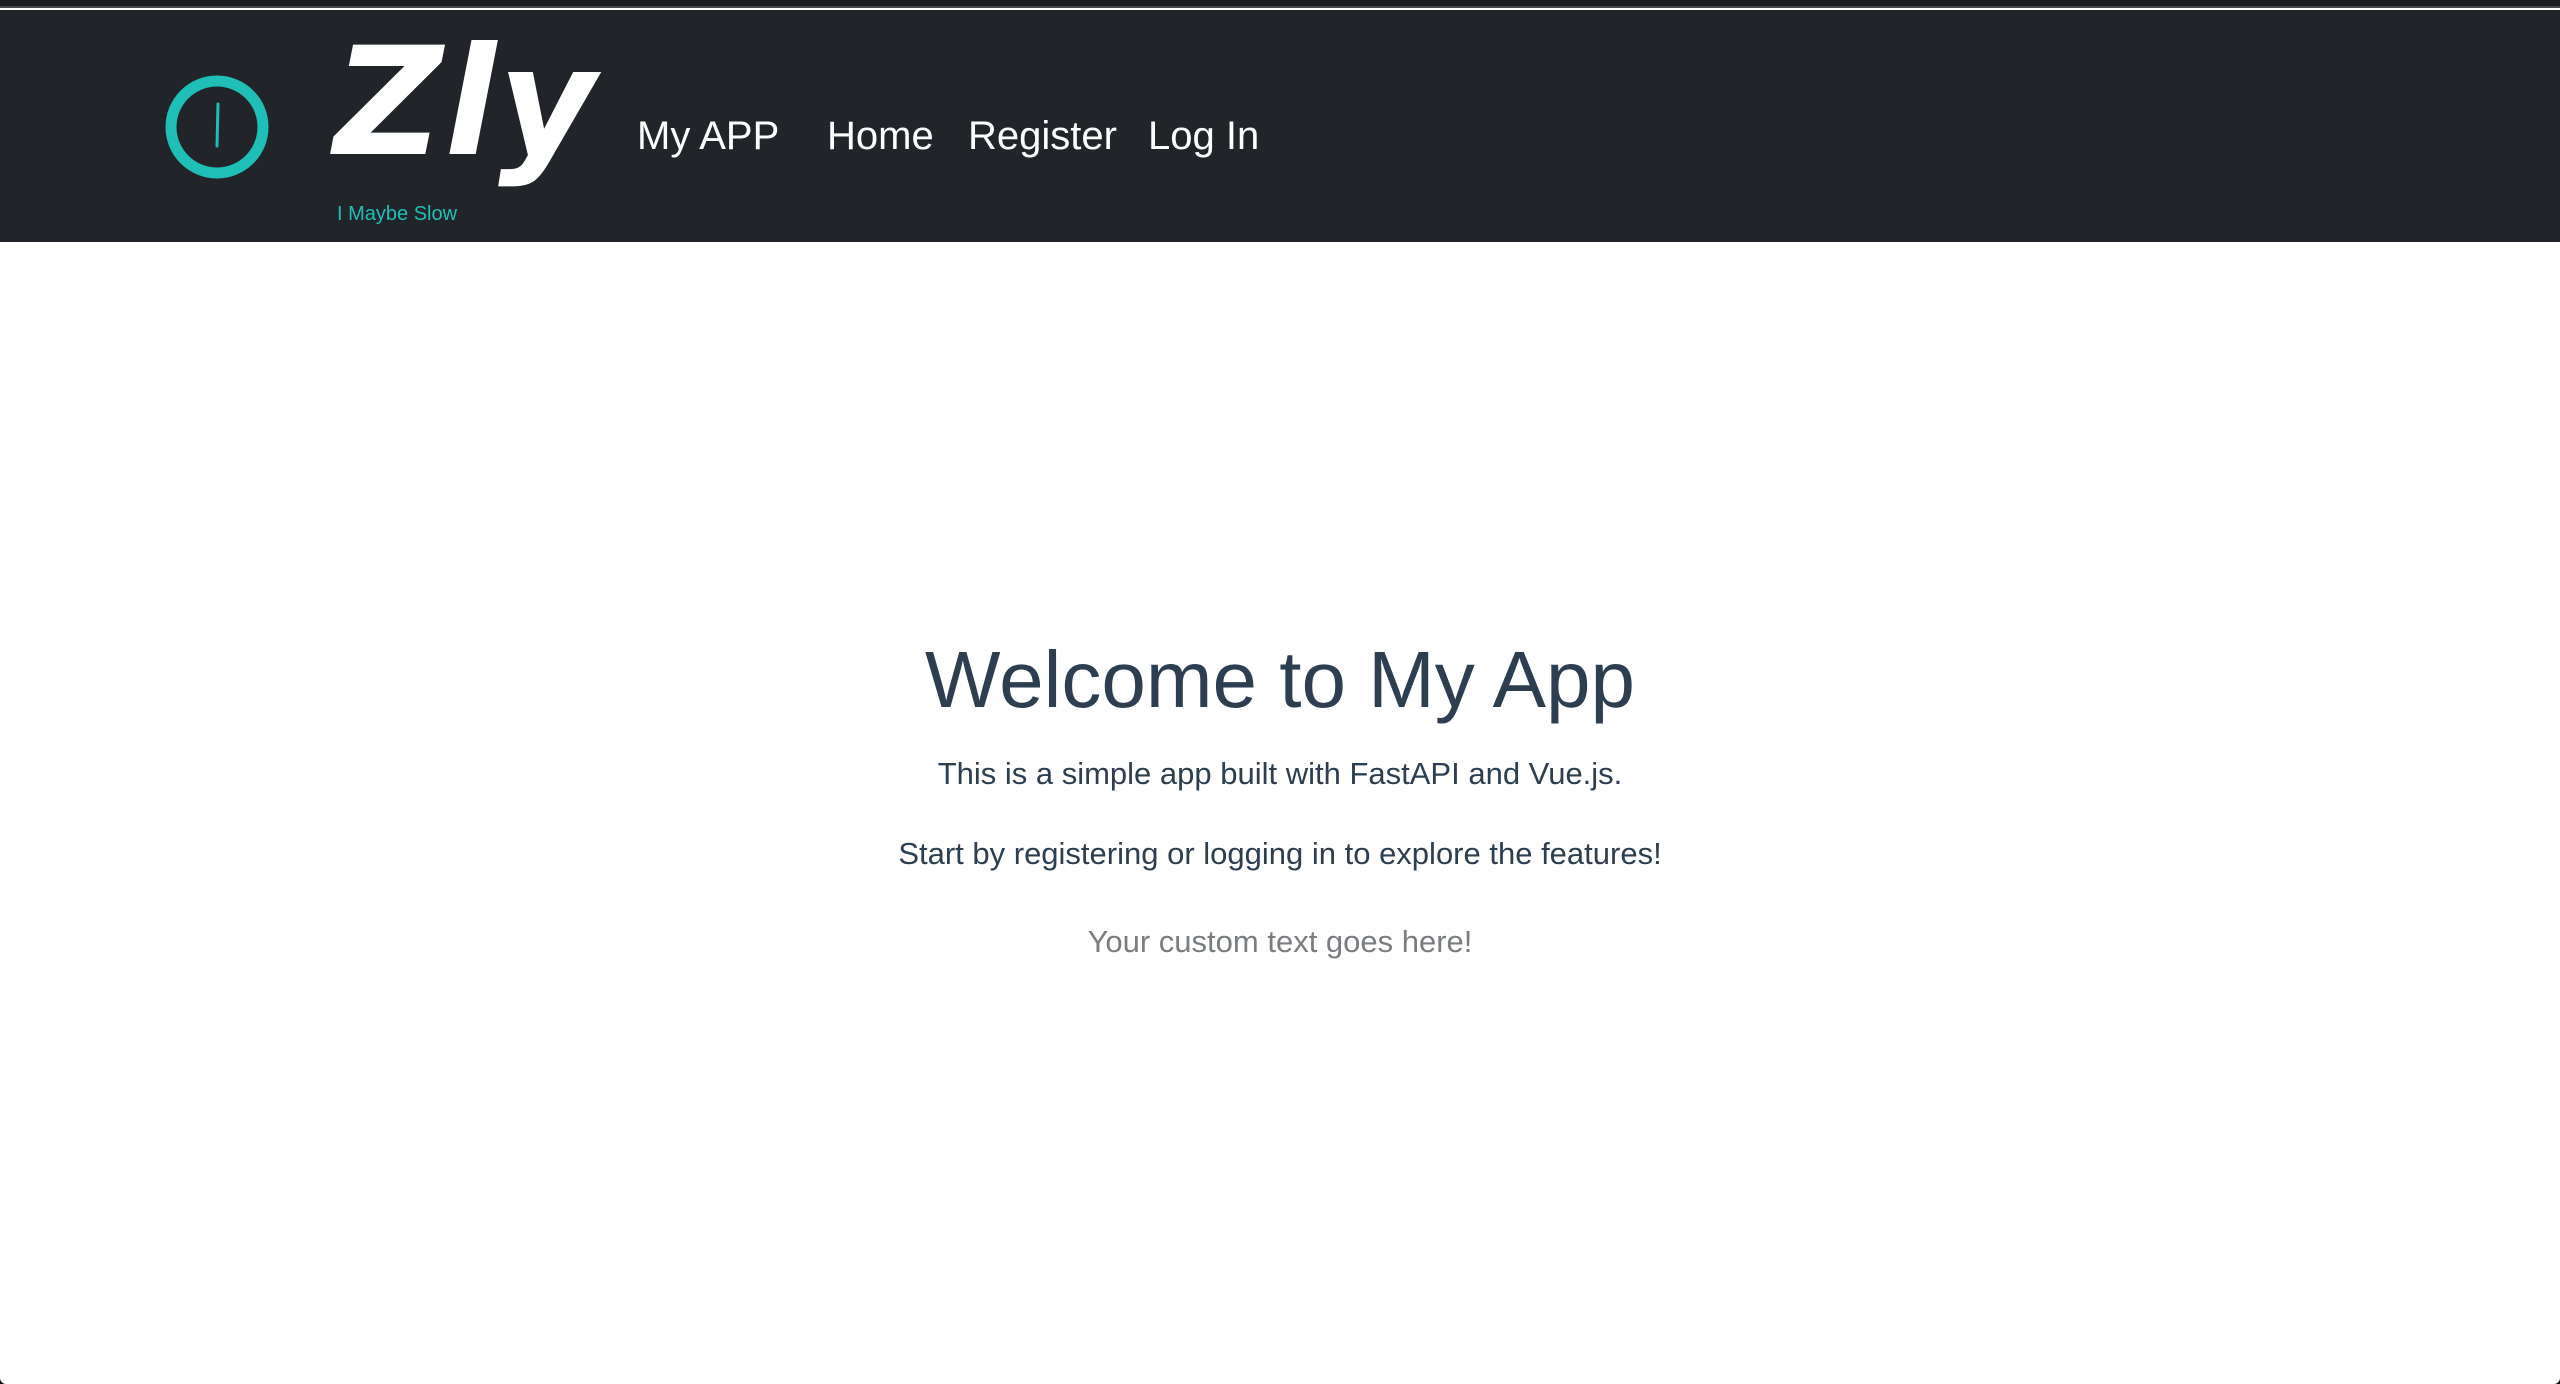 Image resolution: width=2560 pixels, height=1384 pixels. Describe the element at coordinates (1280, 4) in the screenshot. I see `window-top-edge` at that location.